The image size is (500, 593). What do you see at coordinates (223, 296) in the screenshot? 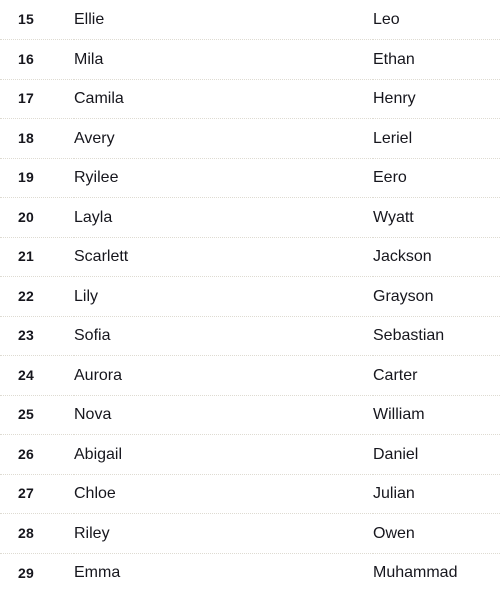
I see `female-name-cell: Lily` at bounding box center [223, 296].